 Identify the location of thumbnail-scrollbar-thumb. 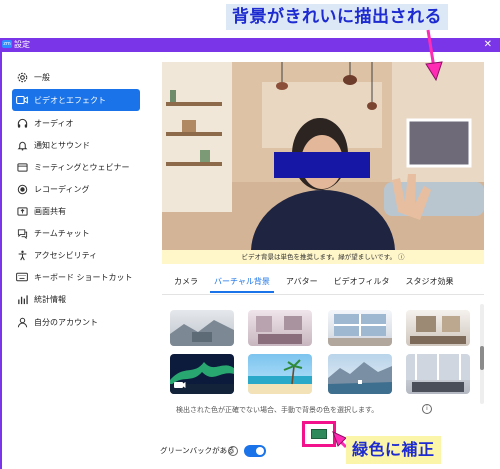
(482, 358).